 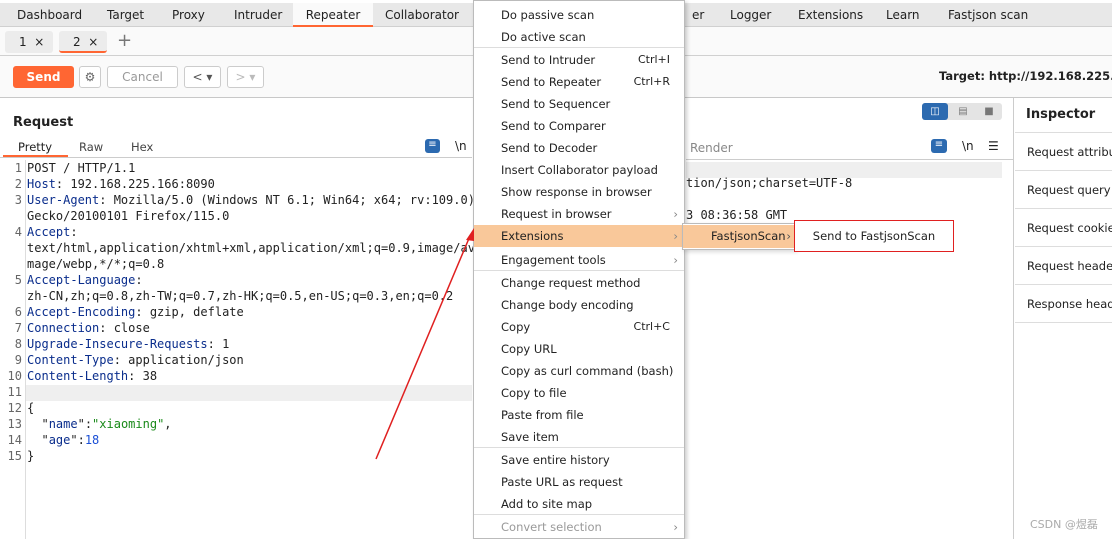 I want to click on watermark: CSDN @煜磊, so click(x=1064, y=524).